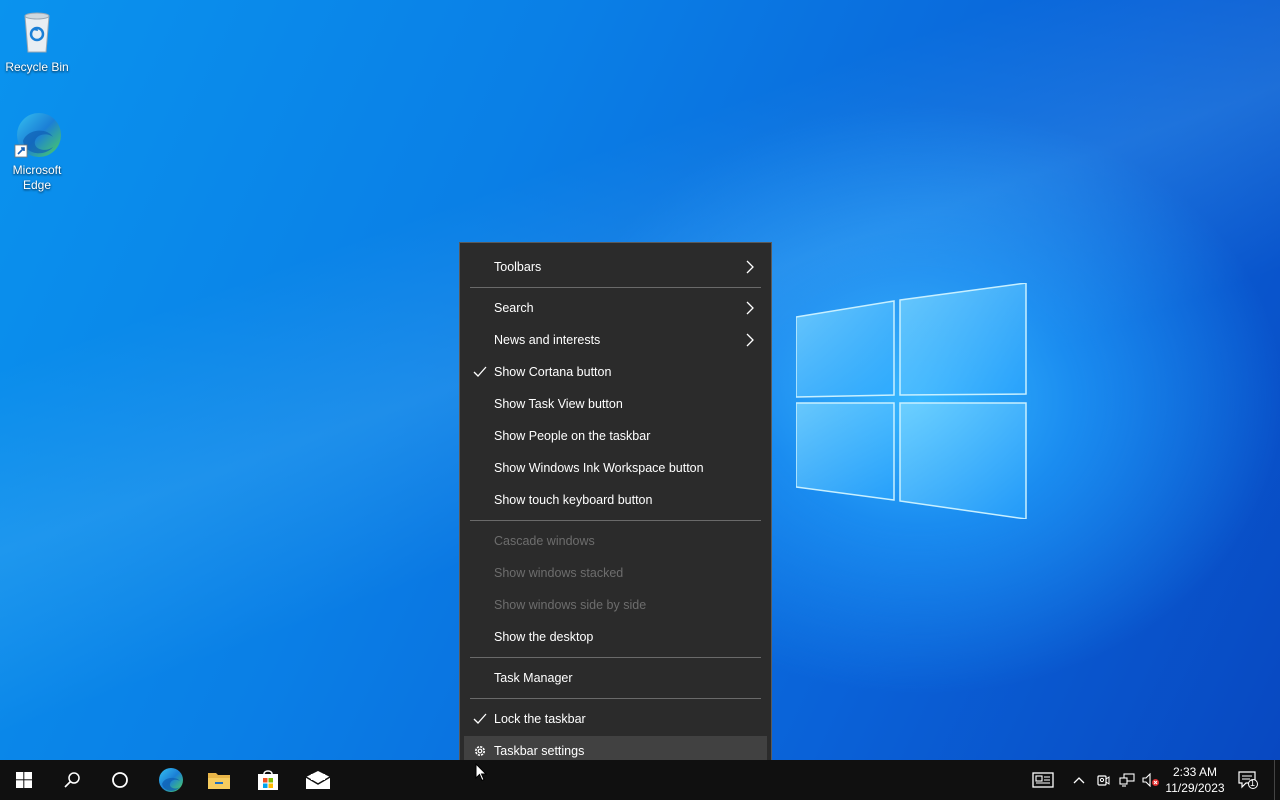 The height and width of the screenshot is (800, 1280). I want to click on volume-muted-icon, so click(1150, 780).